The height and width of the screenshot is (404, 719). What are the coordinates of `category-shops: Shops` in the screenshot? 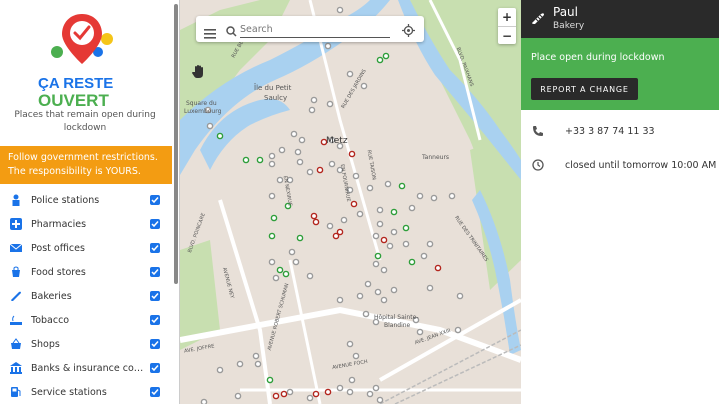 It's located at (86, 344).